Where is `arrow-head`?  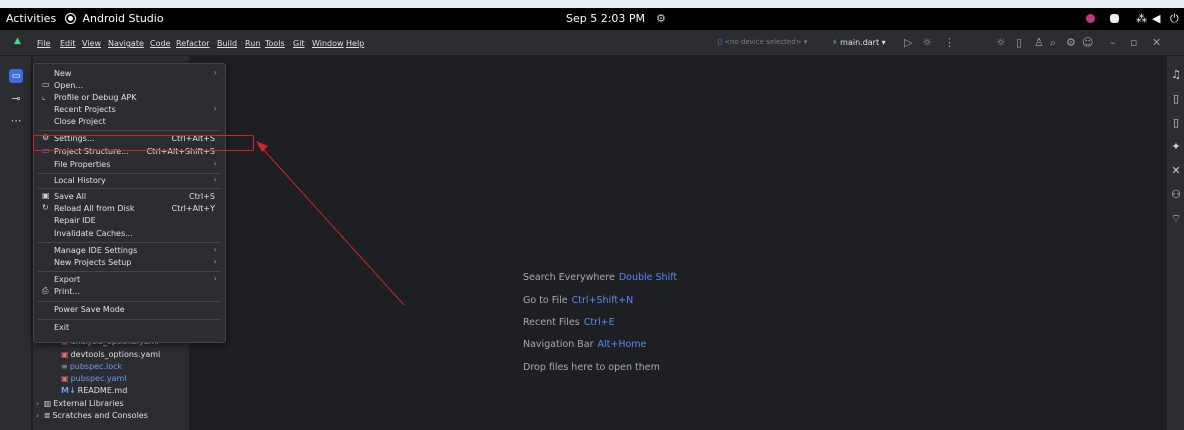
arrow-head is located at coordinates (262, 146).